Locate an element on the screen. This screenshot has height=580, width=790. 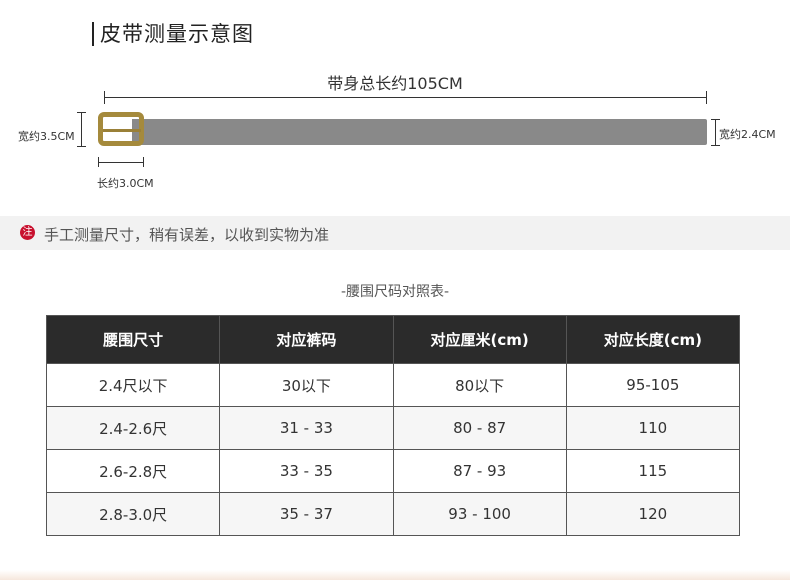
buckle-length-dimension-line is located at coordinates (121, 162).